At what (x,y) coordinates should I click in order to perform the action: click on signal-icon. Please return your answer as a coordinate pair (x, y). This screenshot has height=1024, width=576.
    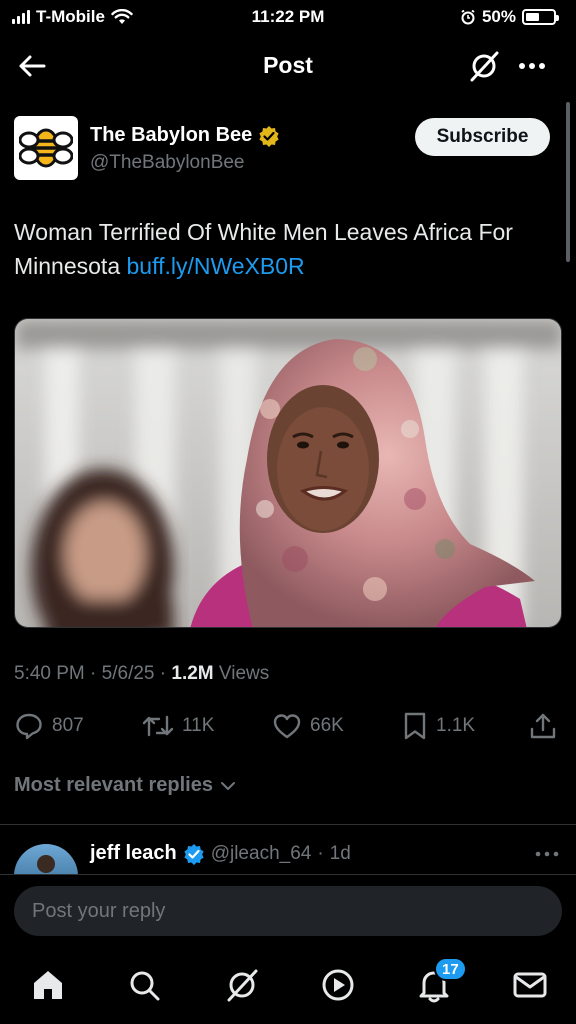
    Looking at the image, I should click on (21, 17).